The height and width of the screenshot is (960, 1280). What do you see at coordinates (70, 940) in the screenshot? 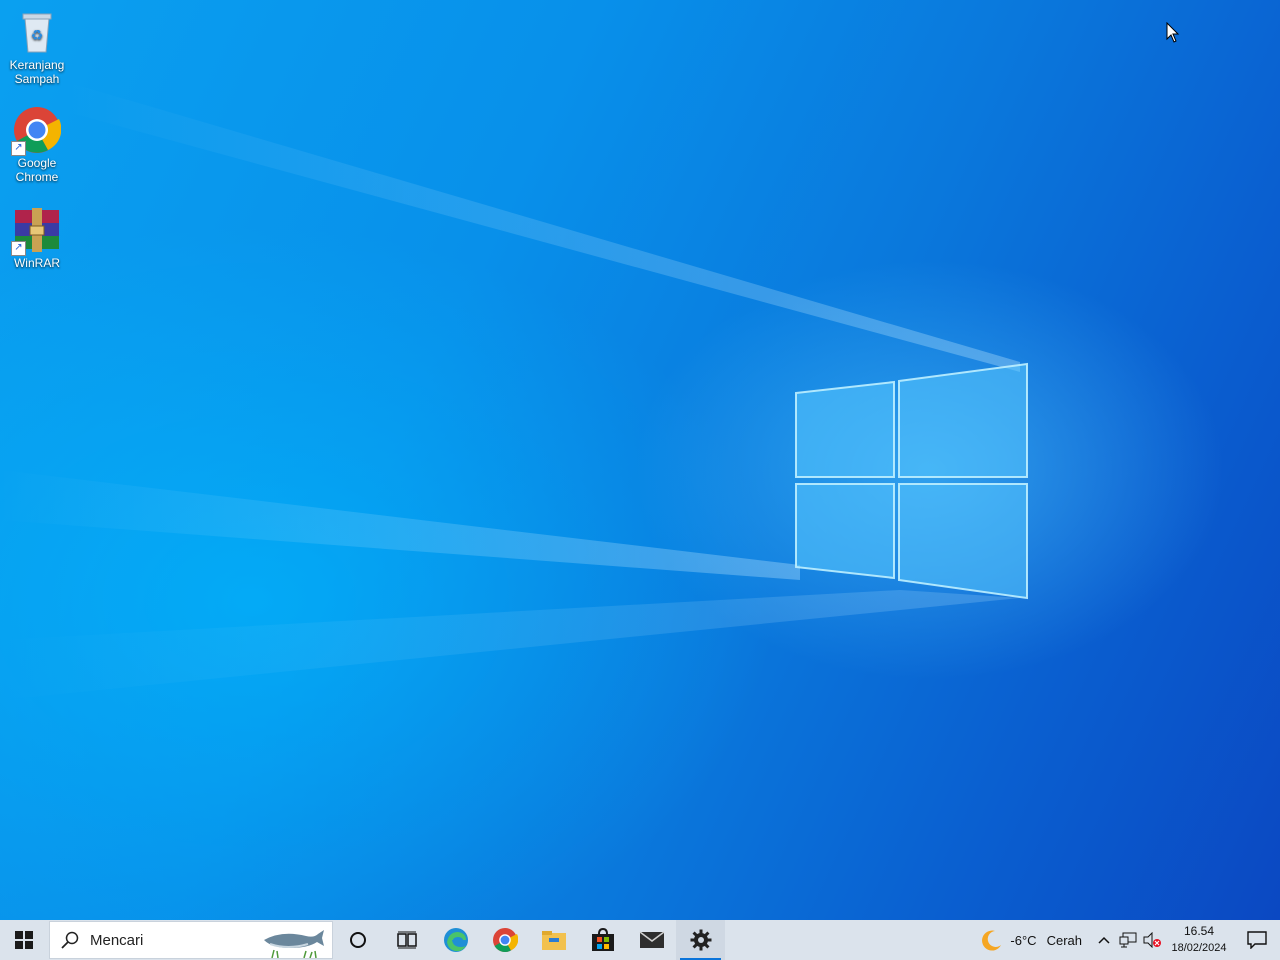
I see `search-icon` at bounding box center [70, 940].